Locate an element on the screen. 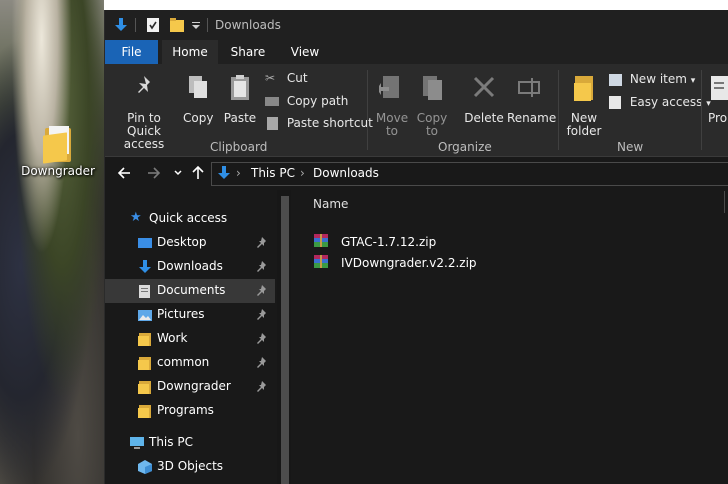 This screenshot has width=728, height=484. nav-item-work: Work is located at coordinates (190, 339).